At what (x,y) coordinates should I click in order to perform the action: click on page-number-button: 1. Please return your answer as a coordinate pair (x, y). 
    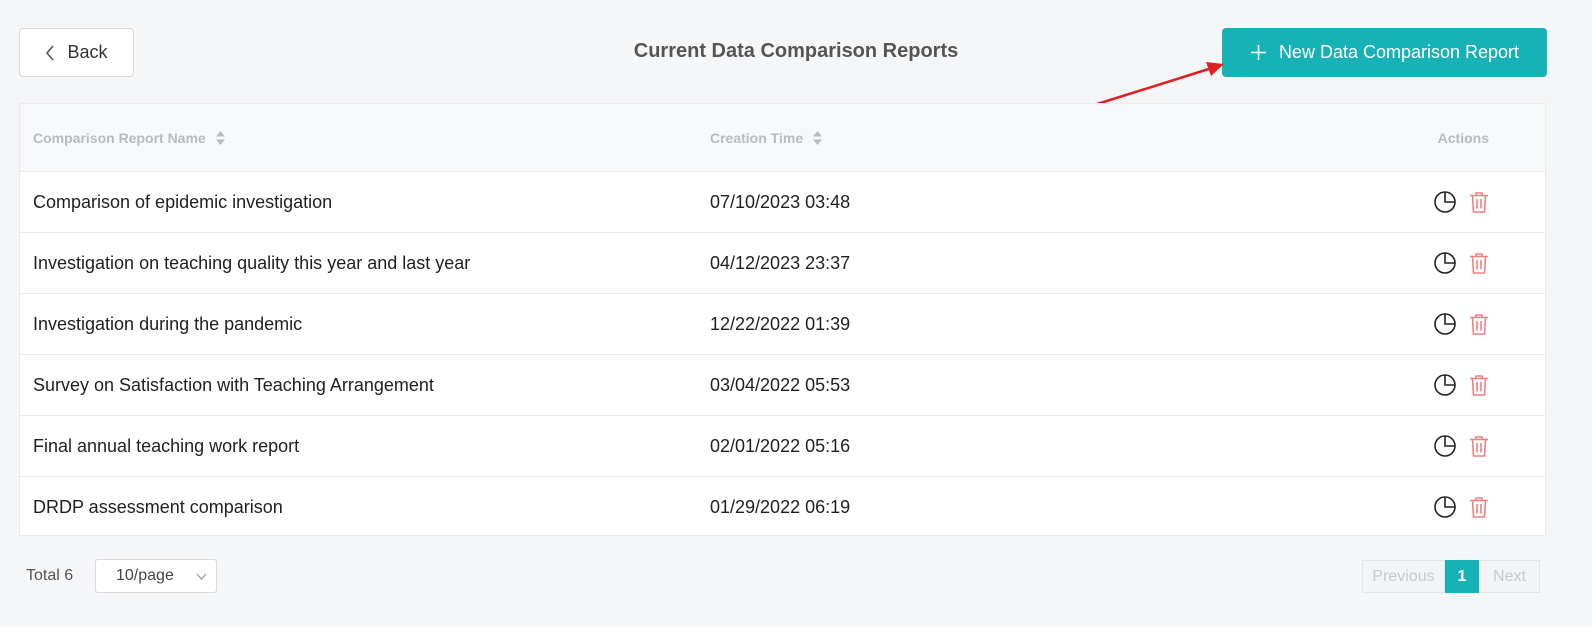
    Looking at the image, I should click on (1462, 576).